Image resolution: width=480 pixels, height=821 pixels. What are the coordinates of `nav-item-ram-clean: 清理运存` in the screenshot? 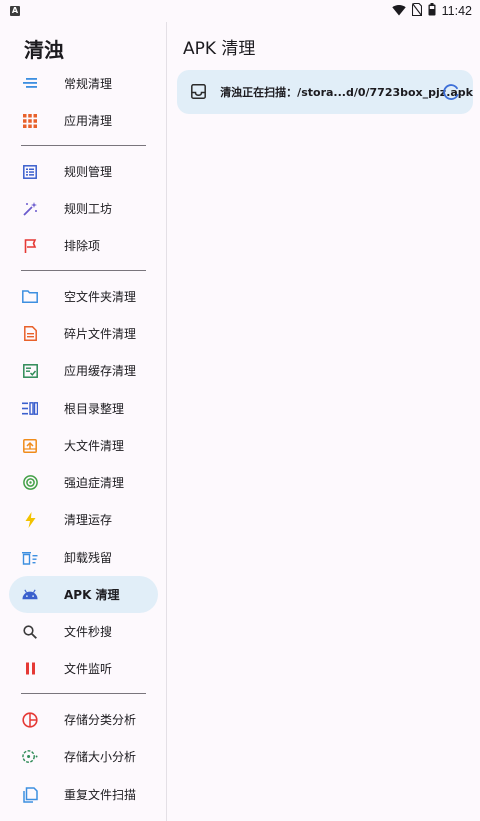 It's located at (83, 519).